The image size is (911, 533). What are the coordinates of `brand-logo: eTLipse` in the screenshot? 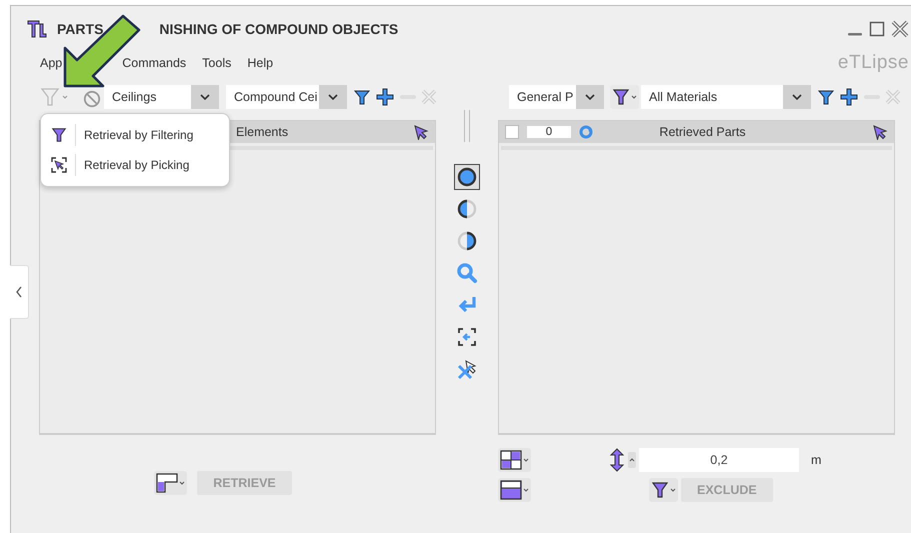 It's located at (874, 63).